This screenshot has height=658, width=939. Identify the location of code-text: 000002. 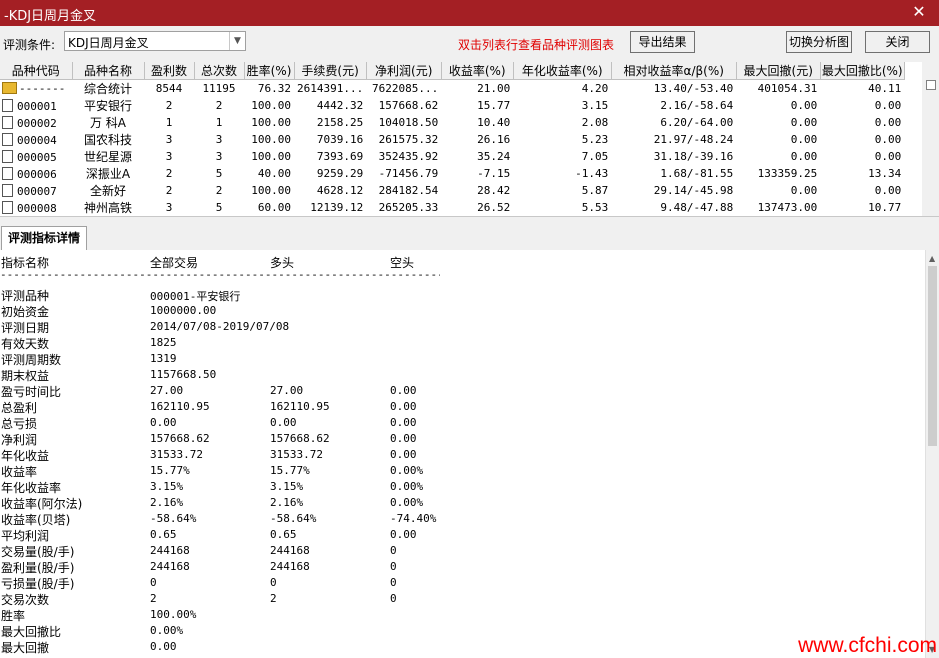
(37, 123).